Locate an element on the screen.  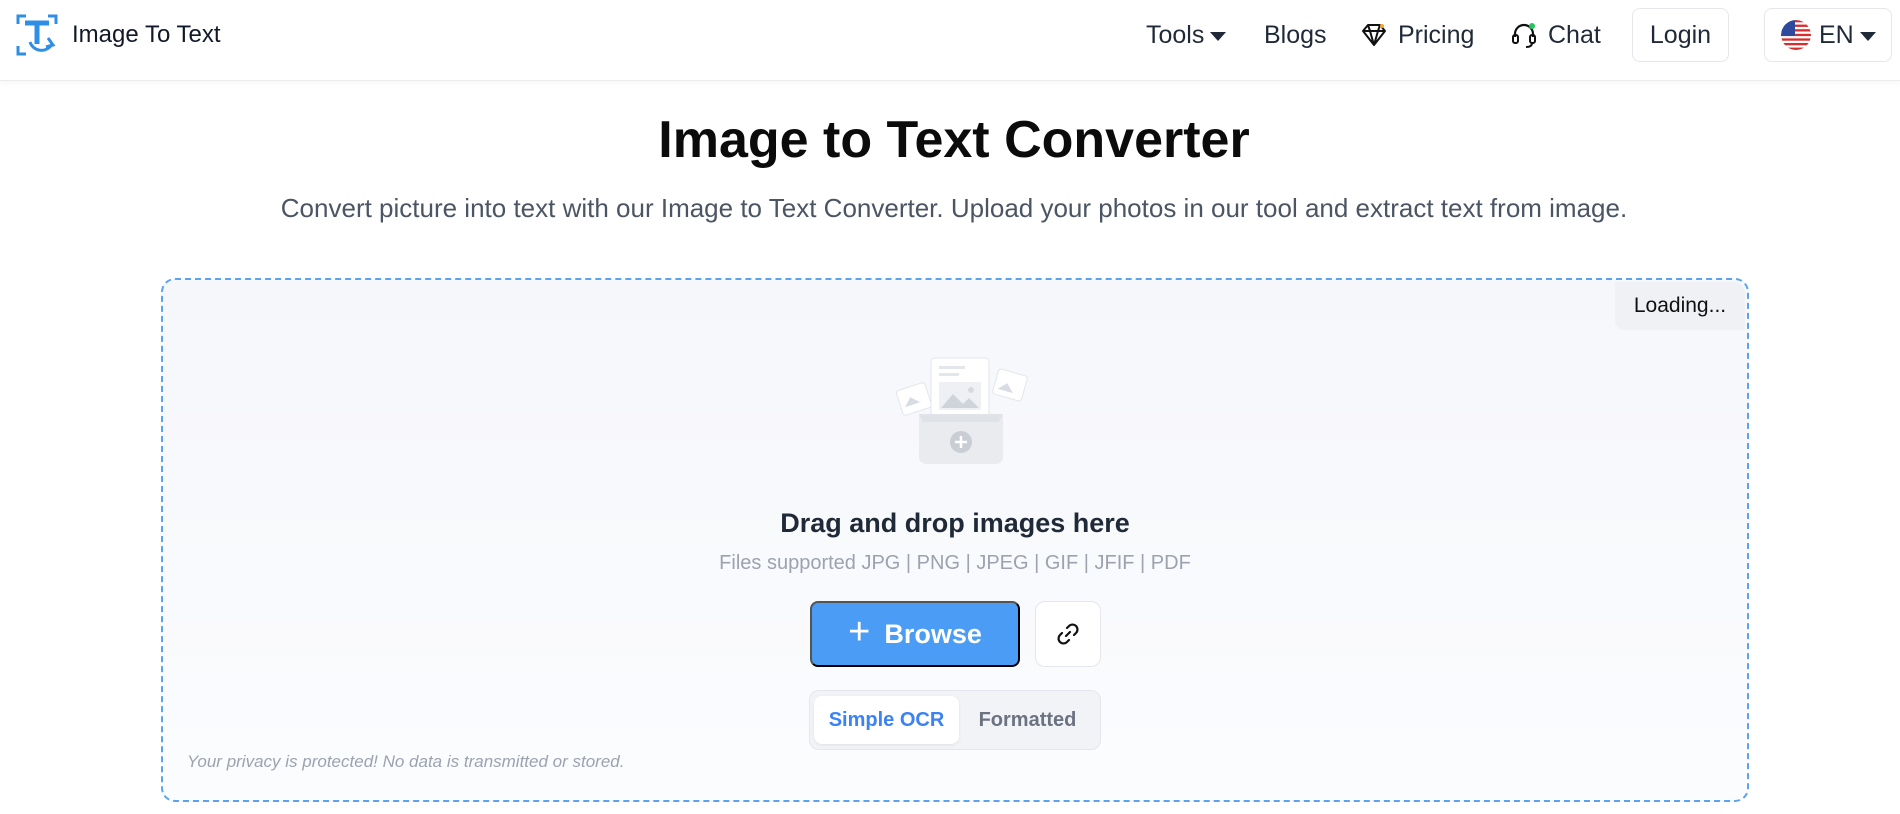
us-flag-icon is located at coordinates (1796, 35).